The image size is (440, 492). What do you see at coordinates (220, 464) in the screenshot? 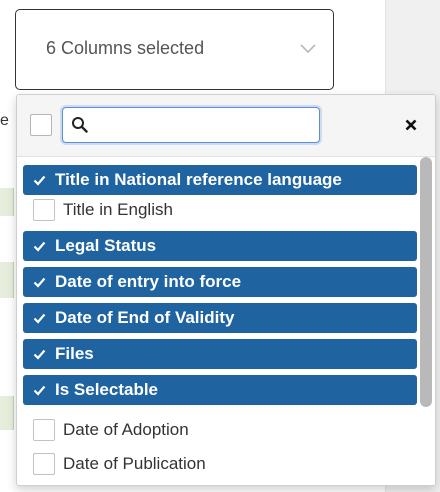
I see `option-date-of-publication: Date of Publication` at bounding box center [220, 464].